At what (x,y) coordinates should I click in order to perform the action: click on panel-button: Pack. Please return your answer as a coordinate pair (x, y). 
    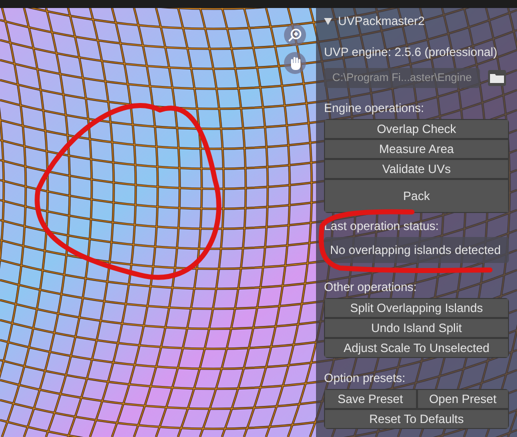
    Looking at the image, I should click on (416, 196).